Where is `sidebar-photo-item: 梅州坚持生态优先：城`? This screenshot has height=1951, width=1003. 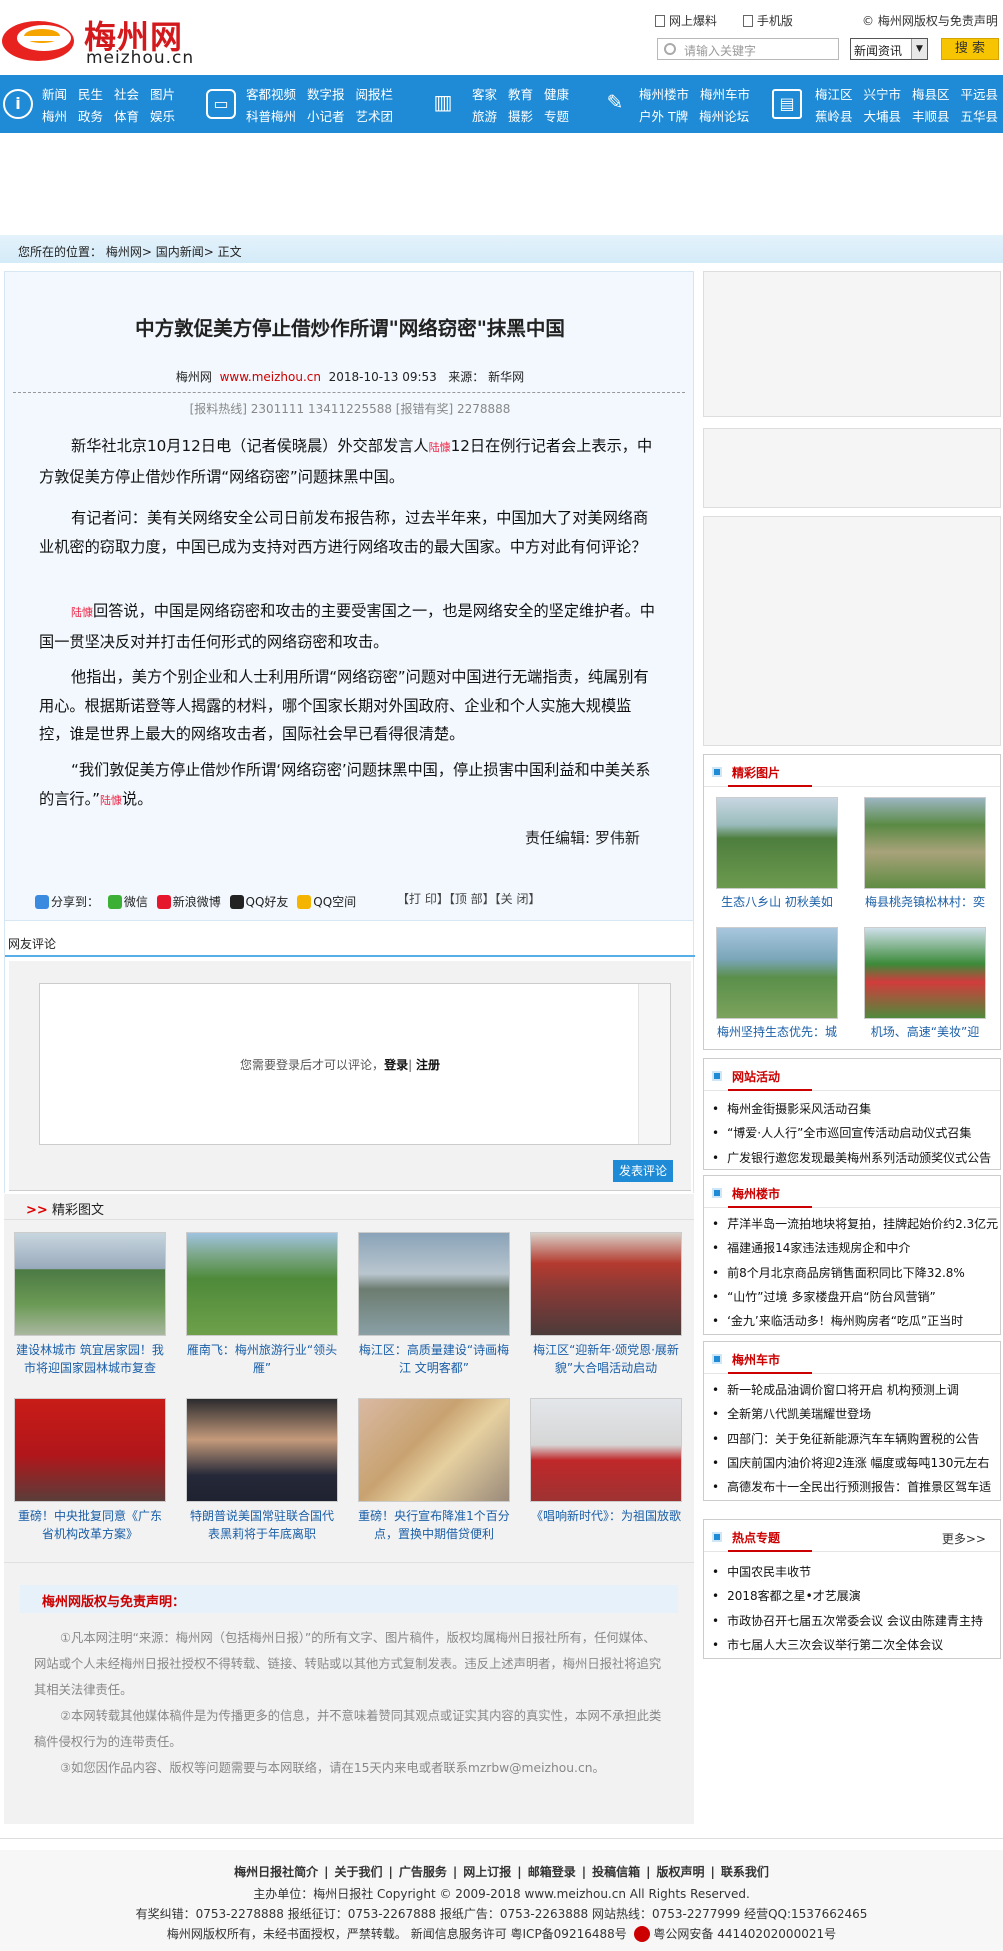
sidebar-photo-item: 梅州坚持生态优先：城 is located at coordinates (777, 983).